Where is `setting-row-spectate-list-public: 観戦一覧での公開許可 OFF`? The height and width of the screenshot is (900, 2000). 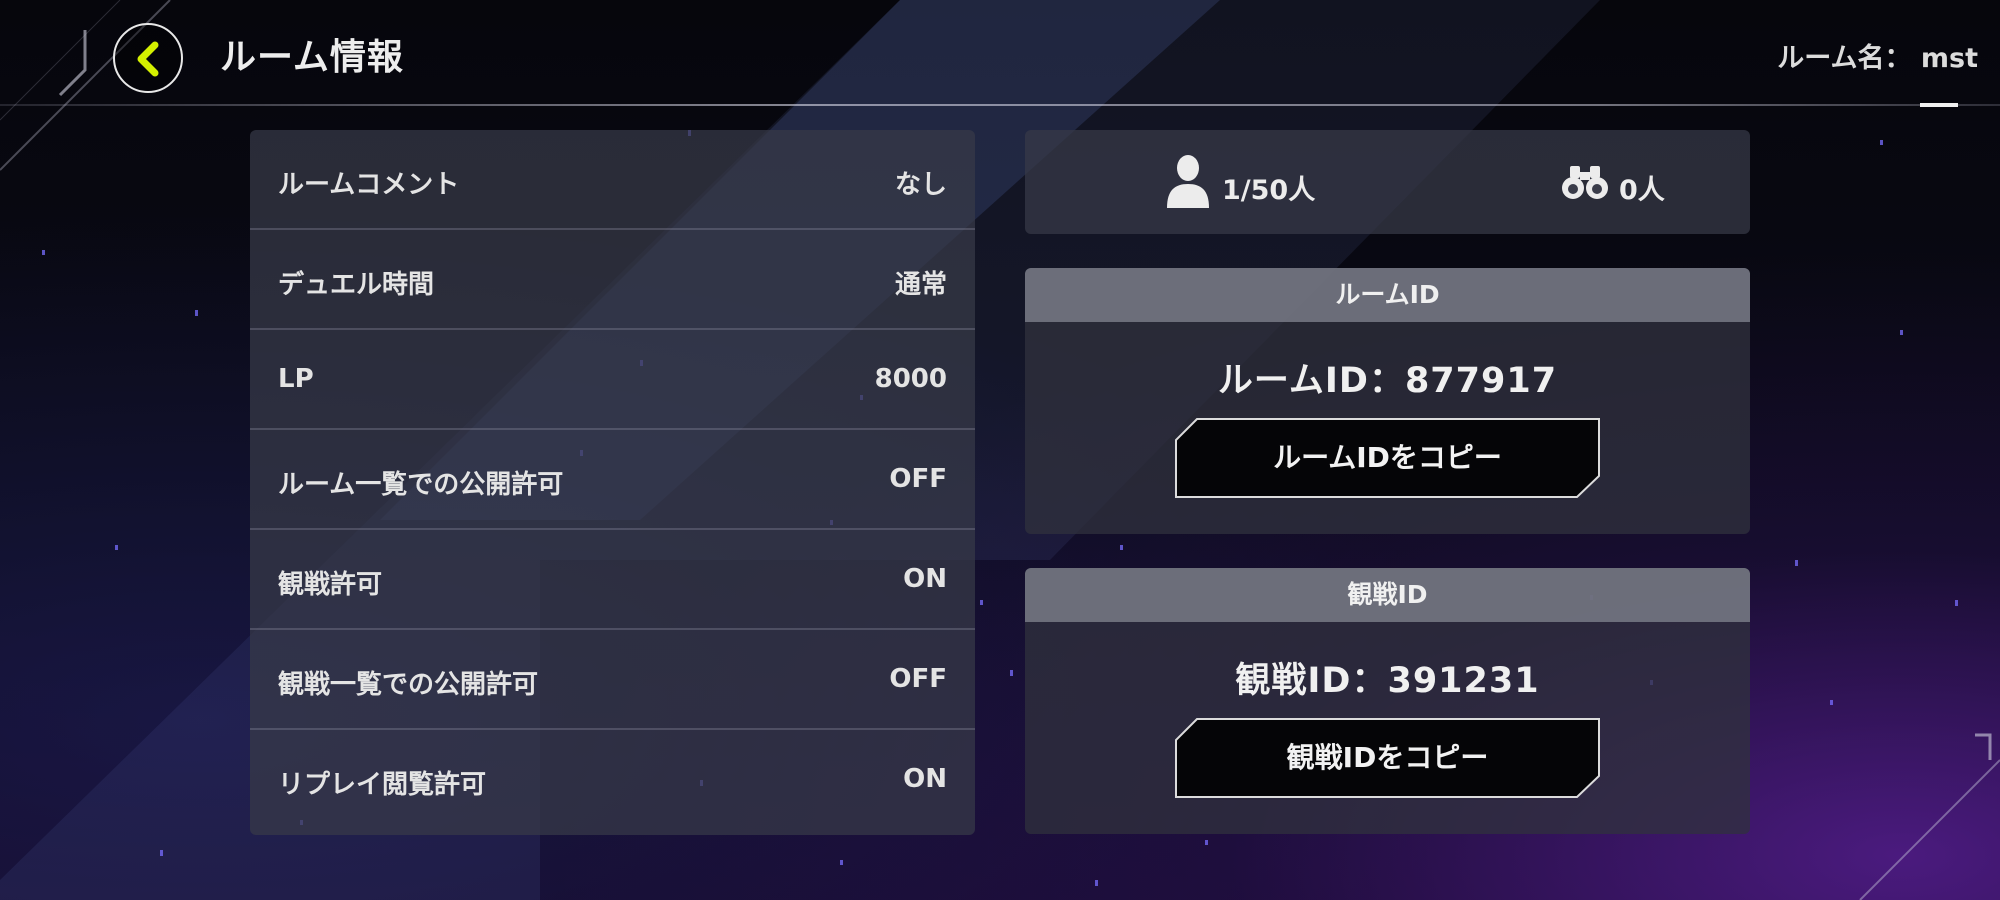
setting-row-spectate-list-public: 観戦一覧での公開許可 OFF is located at coordinates (612, 680).